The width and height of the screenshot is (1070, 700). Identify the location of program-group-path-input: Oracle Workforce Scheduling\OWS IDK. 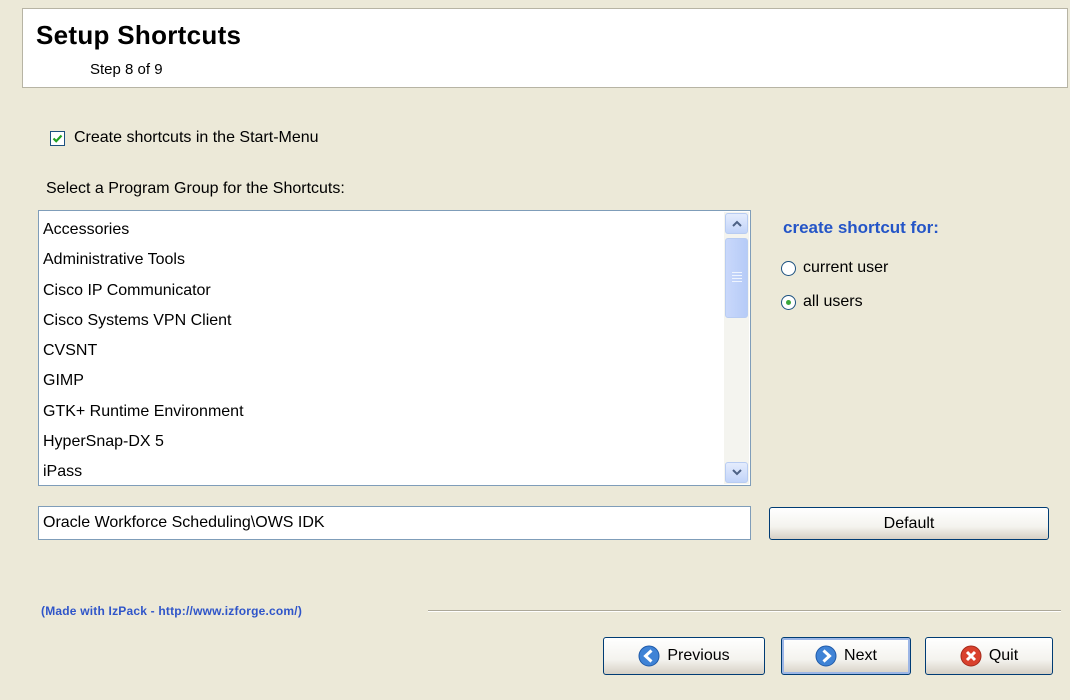
(394, 523).